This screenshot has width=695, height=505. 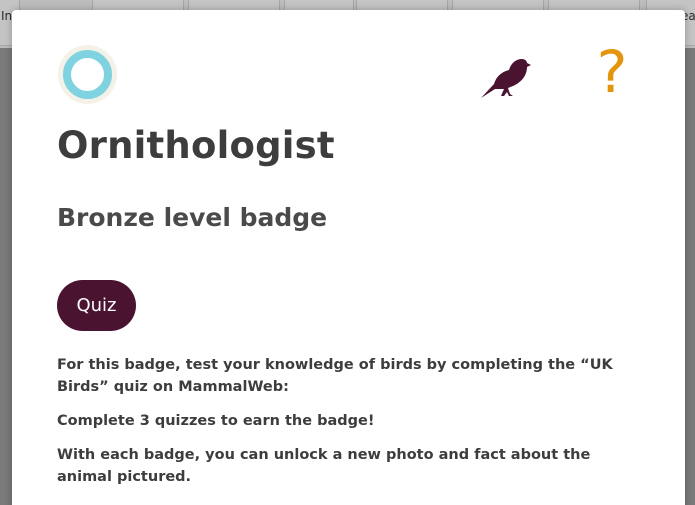 What do you see at coordinates (192, 217) in the screenshot?
I see `badge-level-subtitle: Bronze level badge` at bounding box center [192, 217].